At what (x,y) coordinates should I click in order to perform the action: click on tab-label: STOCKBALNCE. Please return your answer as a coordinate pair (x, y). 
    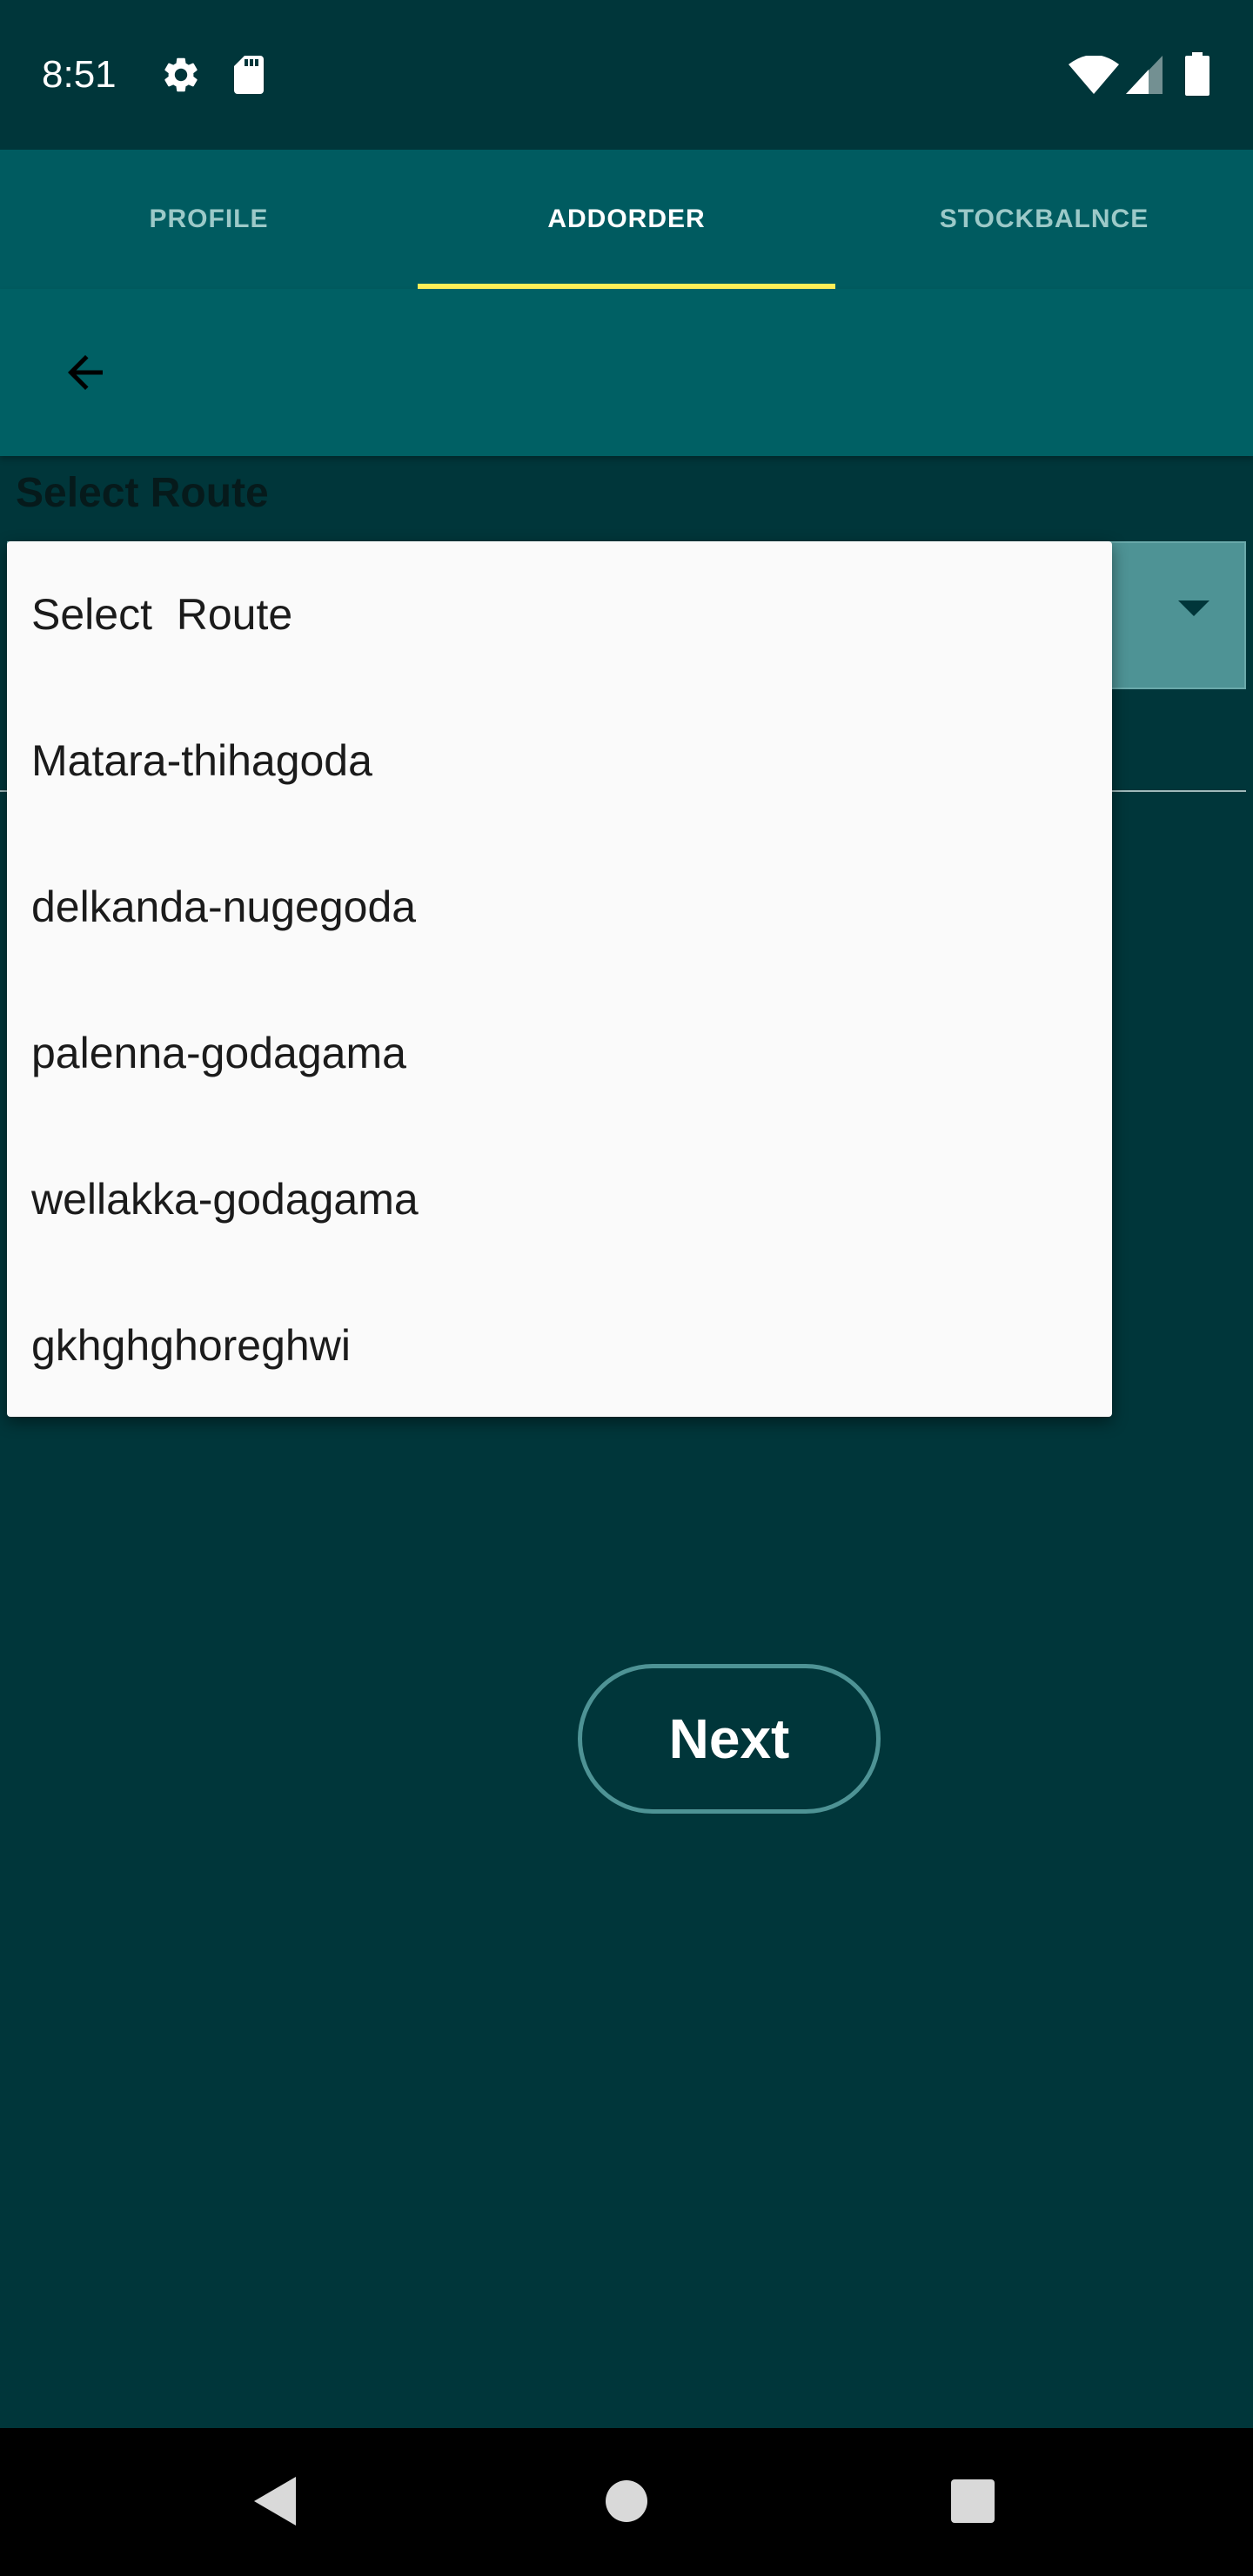
    Looking at the image, I should click on (1044, 219).